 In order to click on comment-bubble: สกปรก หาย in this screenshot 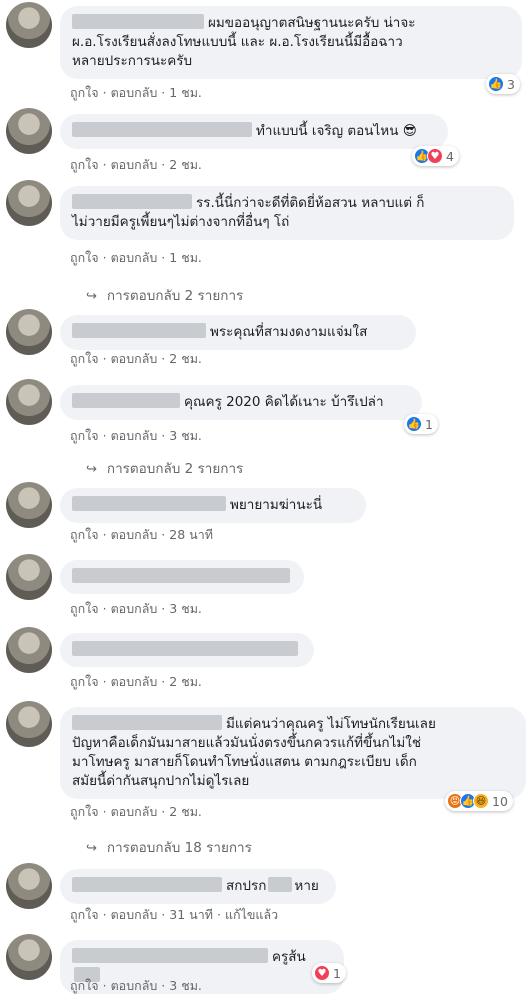, I will do `click(198, 886)`.